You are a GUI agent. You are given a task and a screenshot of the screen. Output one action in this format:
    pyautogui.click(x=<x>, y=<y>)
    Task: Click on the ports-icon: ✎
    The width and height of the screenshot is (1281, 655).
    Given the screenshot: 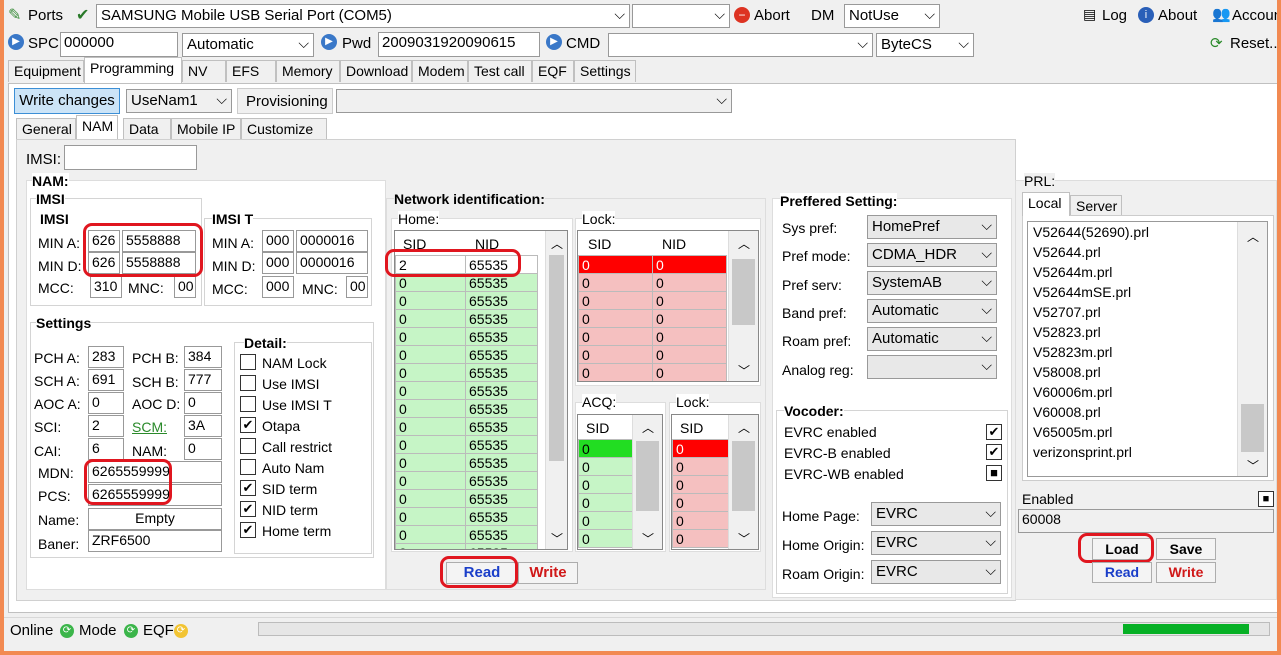 What is the action you would take?
    pyautogui.click(x=14, y=15)
    